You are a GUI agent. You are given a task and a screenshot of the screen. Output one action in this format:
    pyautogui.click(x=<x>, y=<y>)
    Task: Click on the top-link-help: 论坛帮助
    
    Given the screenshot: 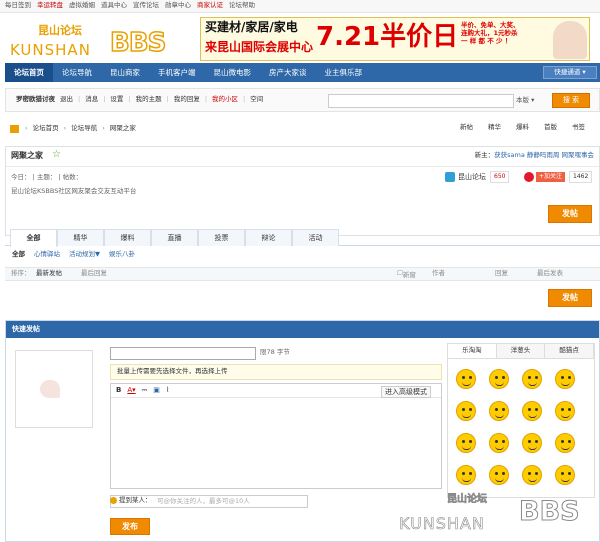 What is the action you would take?
    pyautogui.click(x=242, y=5)
    